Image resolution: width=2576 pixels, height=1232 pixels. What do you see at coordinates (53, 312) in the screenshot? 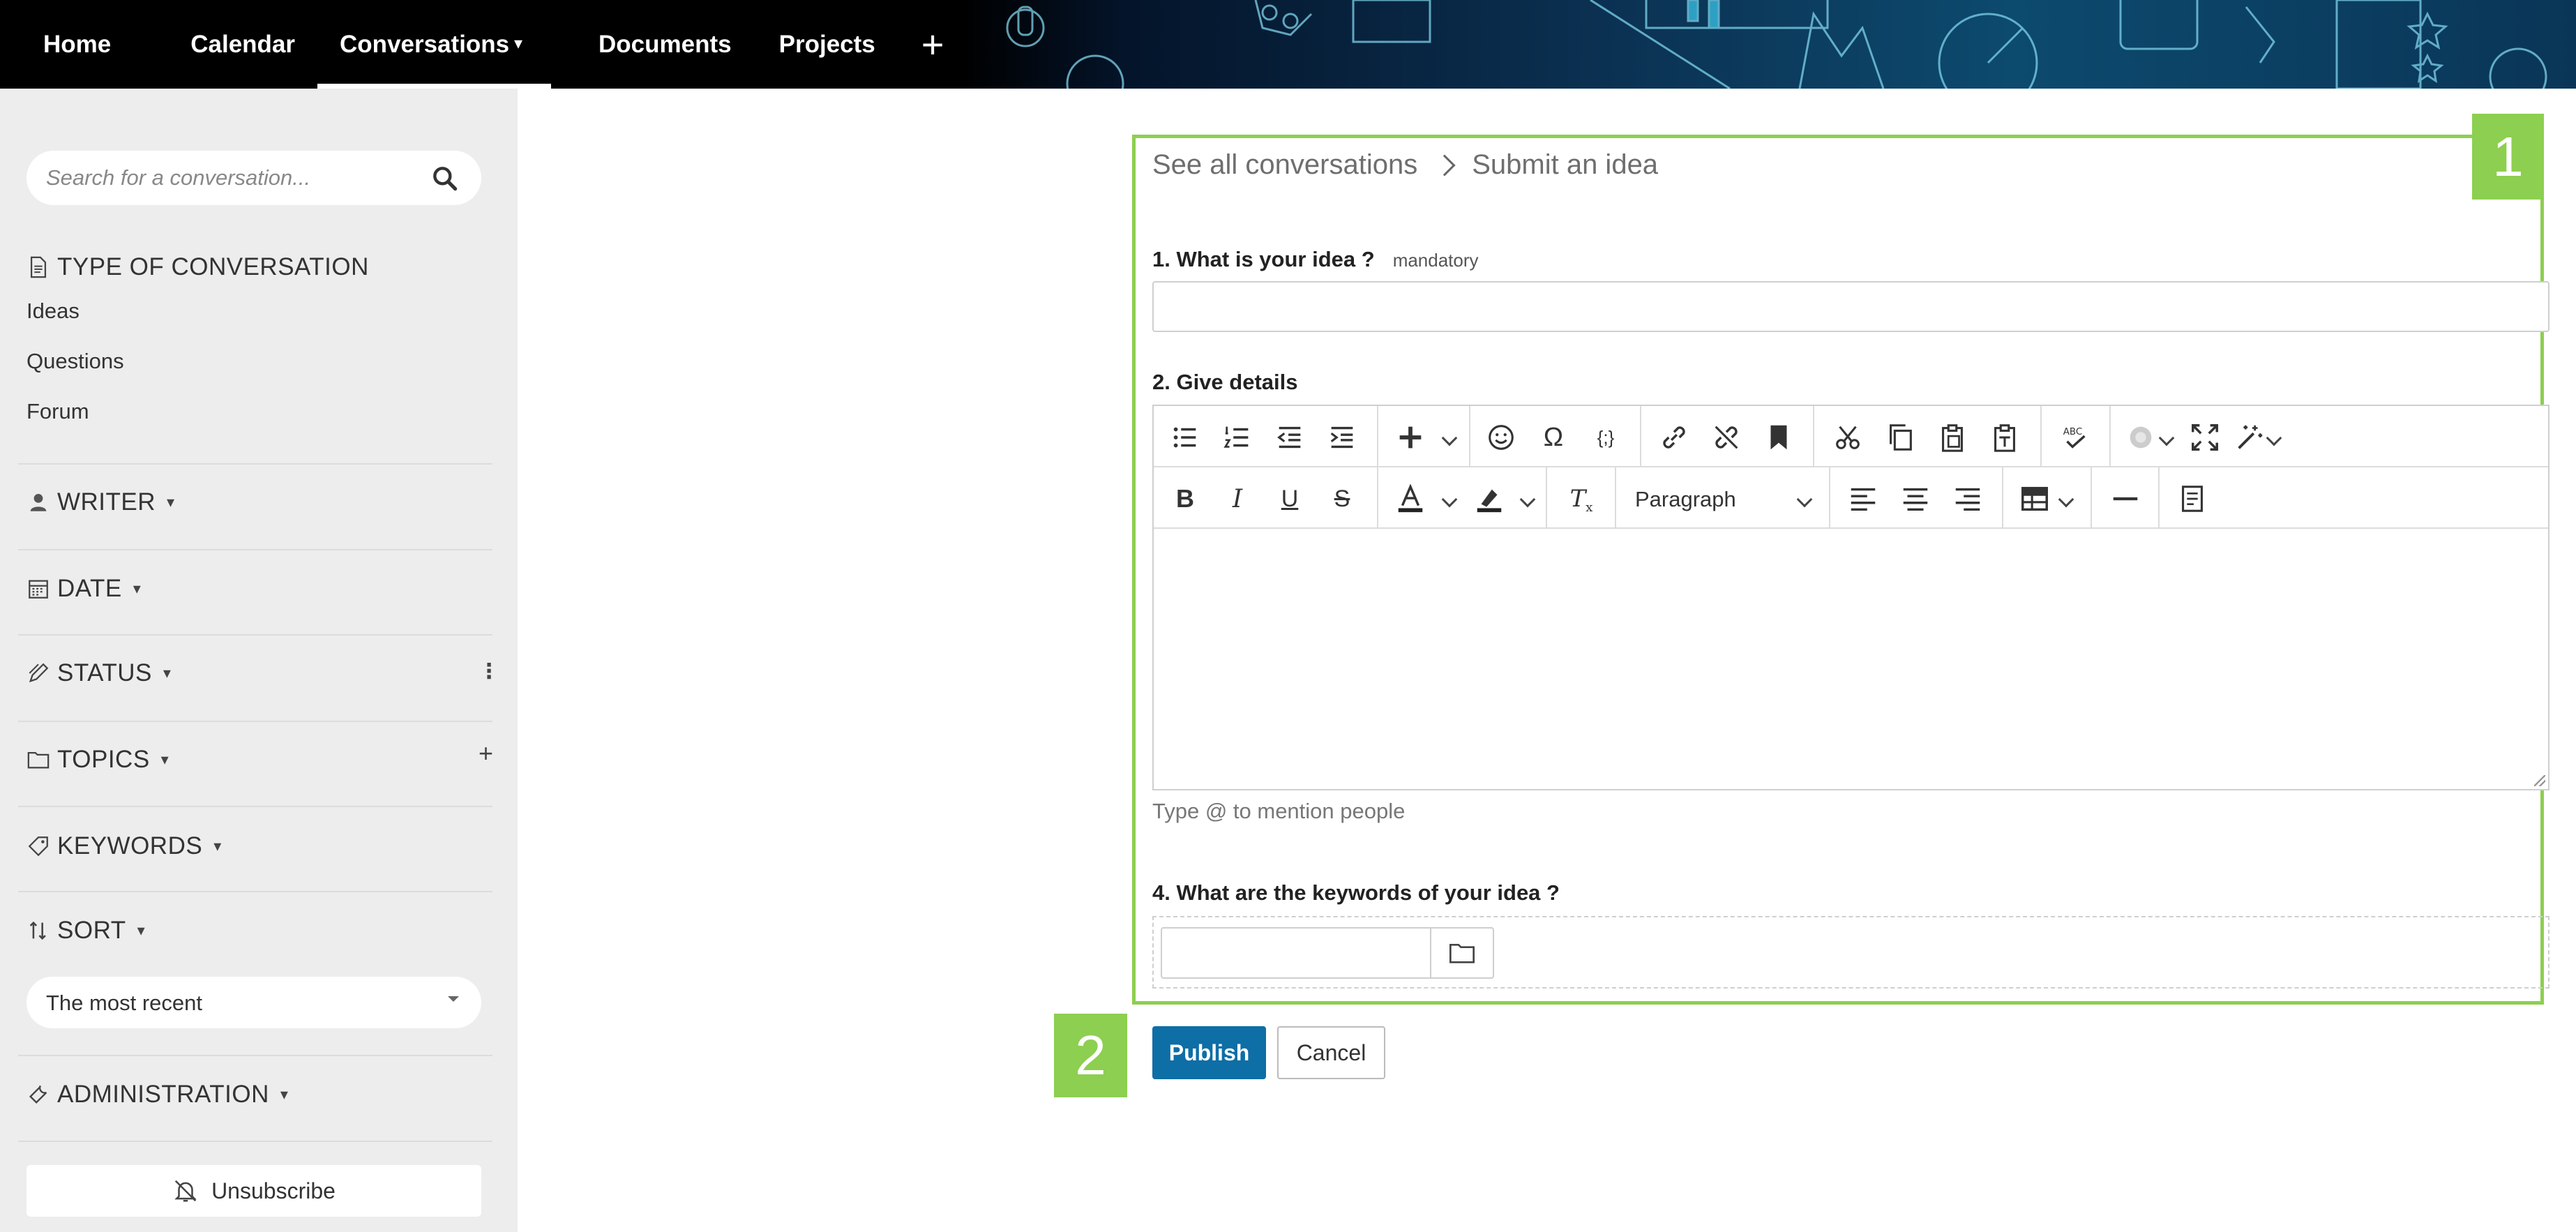
I see `sidebar-item-ideas: Ideas` at bounding box center [53, 312].